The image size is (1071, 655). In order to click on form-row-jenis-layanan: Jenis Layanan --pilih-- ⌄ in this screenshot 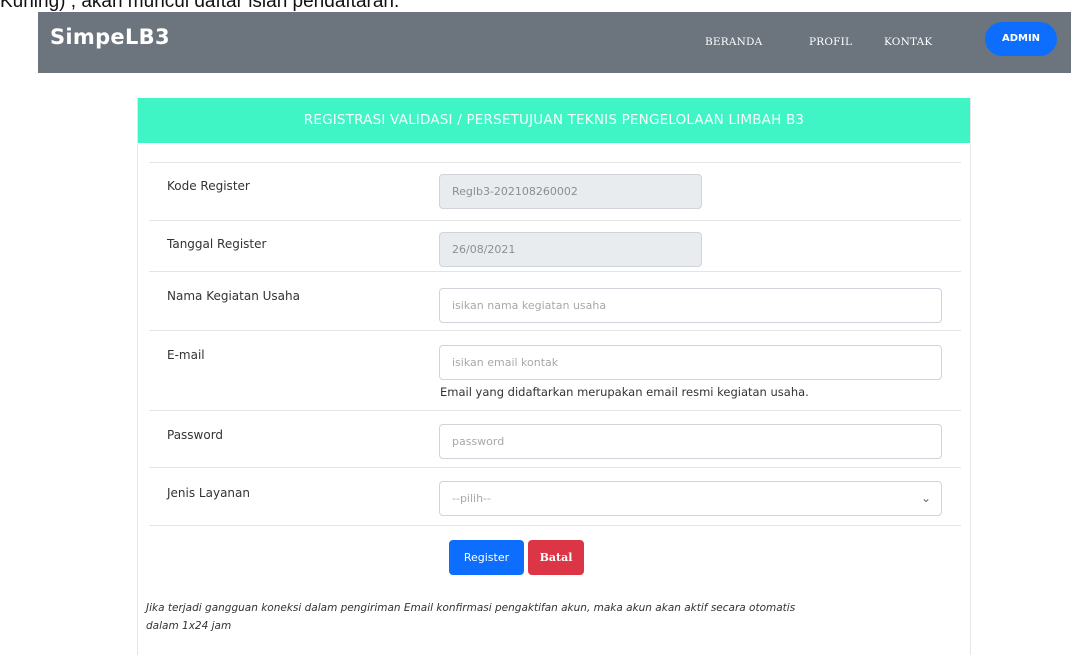, I will do `click(555, 496)`.